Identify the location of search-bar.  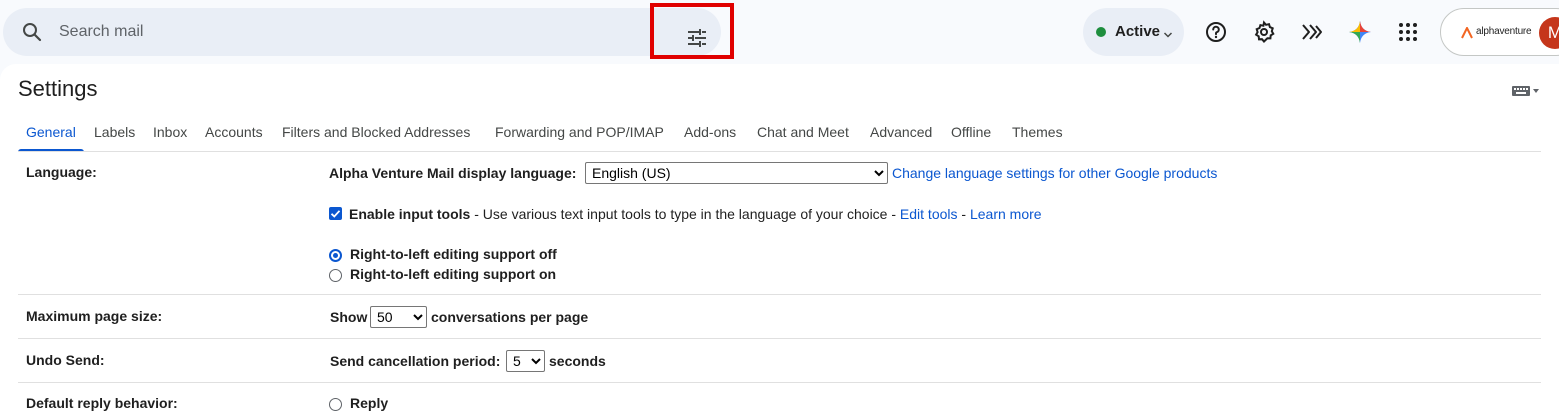
(362, 32).